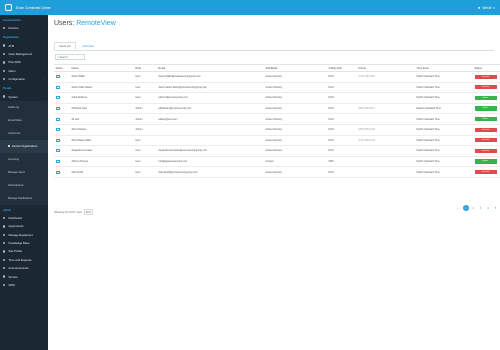  I want to click on tab-bar: Users (4) Add User, so click(76, 46).